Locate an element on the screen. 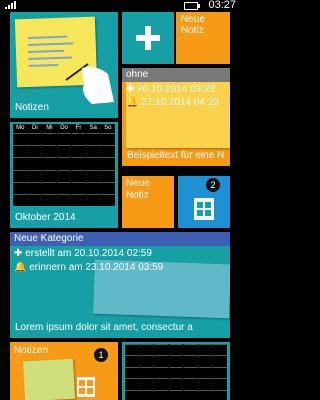 The height and width of the screenshot is (400, 320). pages-tile: 2 is located at coordinates (204, 202).